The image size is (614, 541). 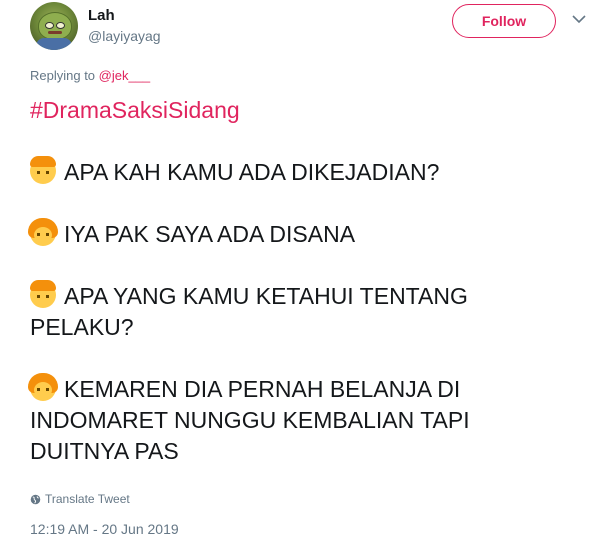 I want to click on frog-face-icon, so click(x=55, y=26).